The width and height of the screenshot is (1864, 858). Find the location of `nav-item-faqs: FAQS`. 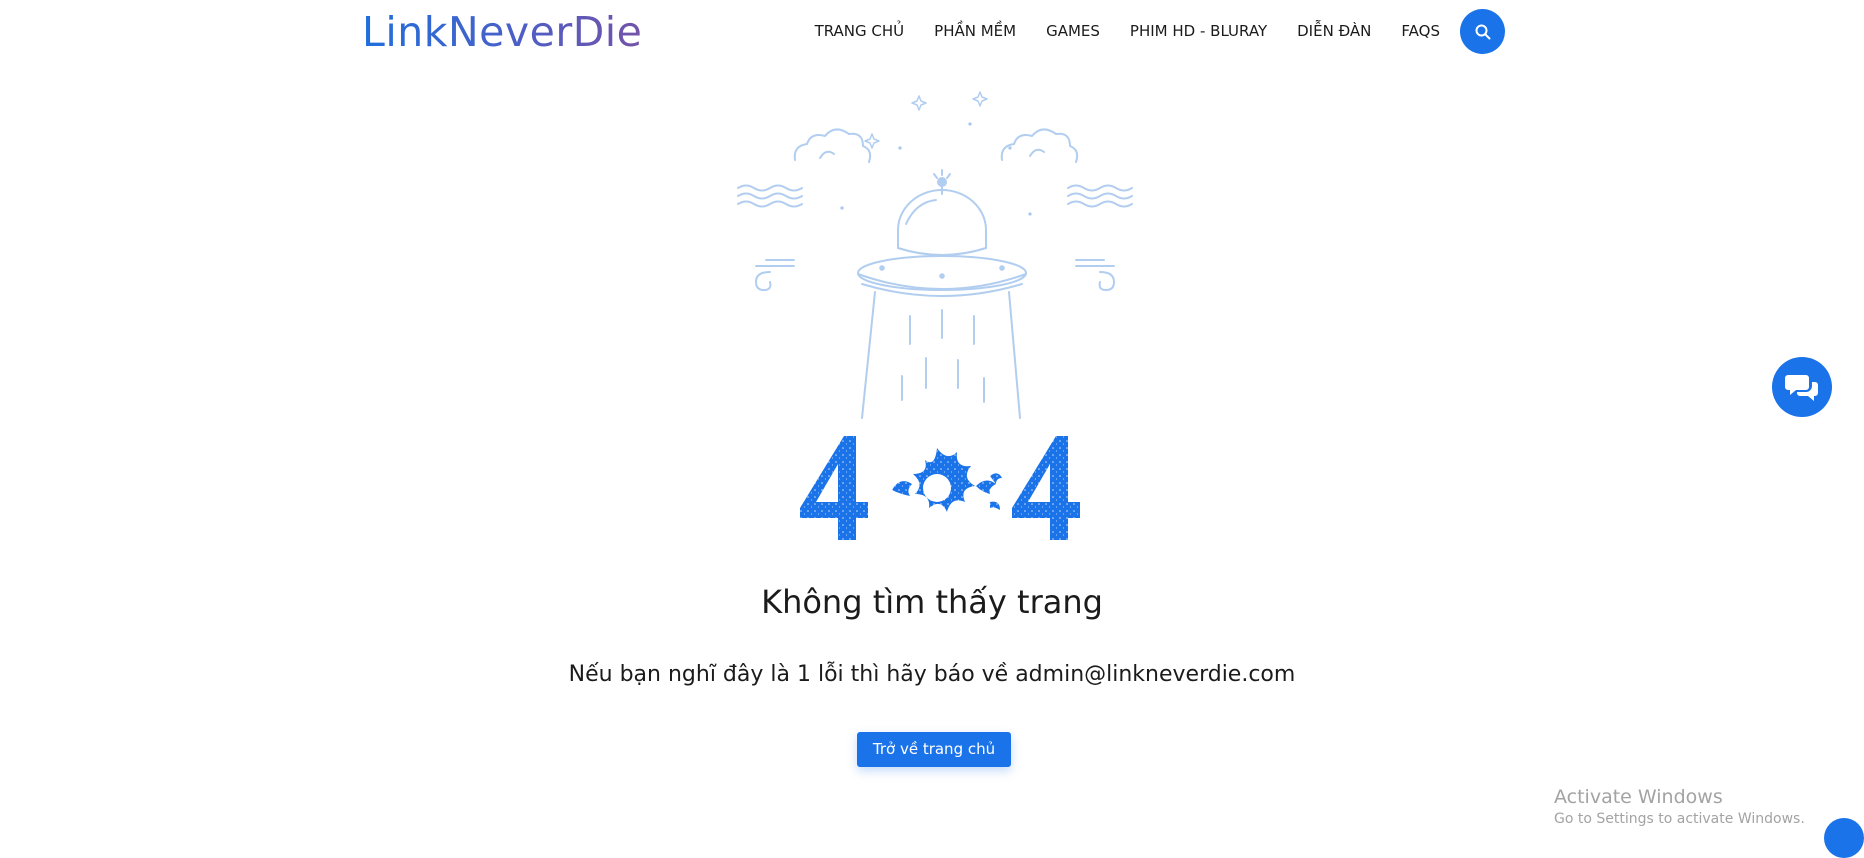

nav-item-faqs: FAQS is located at coordinates (1420, 31).